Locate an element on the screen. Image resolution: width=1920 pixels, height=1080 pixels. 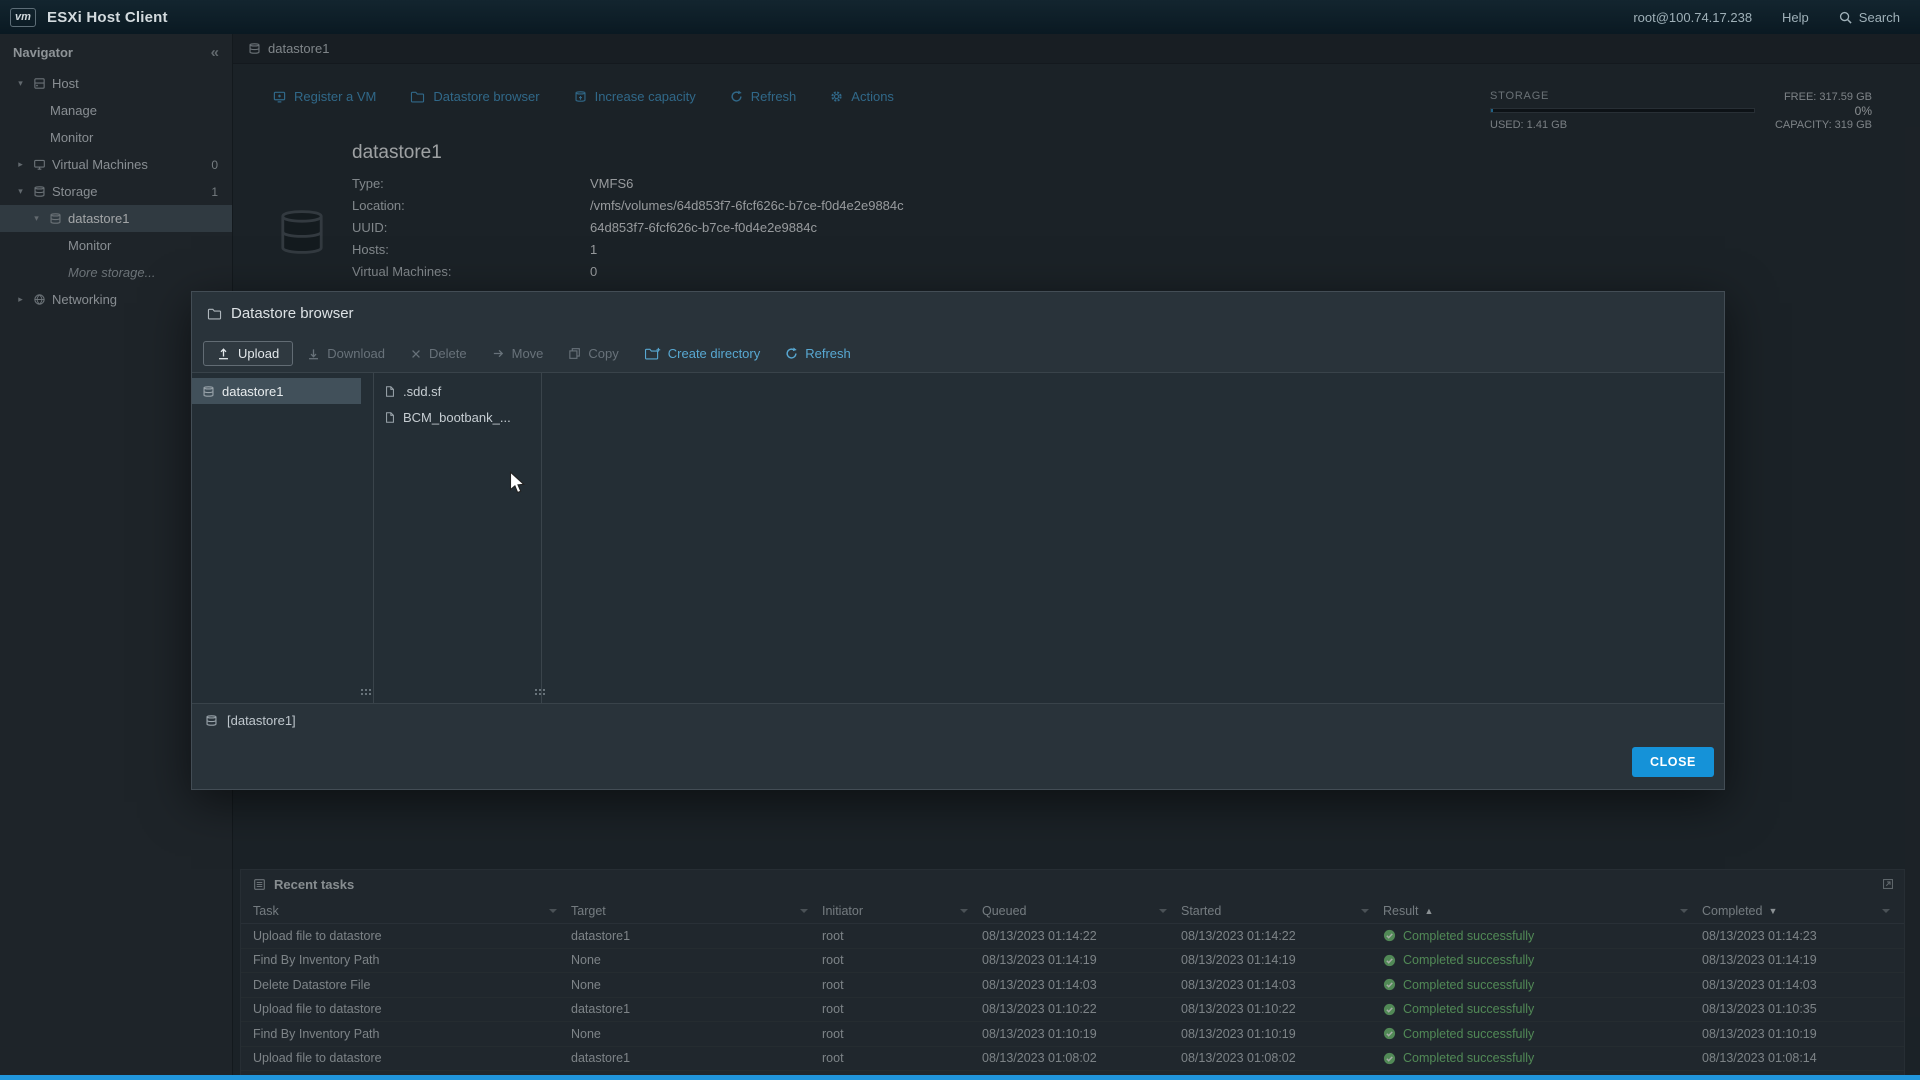
app-title: ESXi Host Client is located at coordinates (107, 17).